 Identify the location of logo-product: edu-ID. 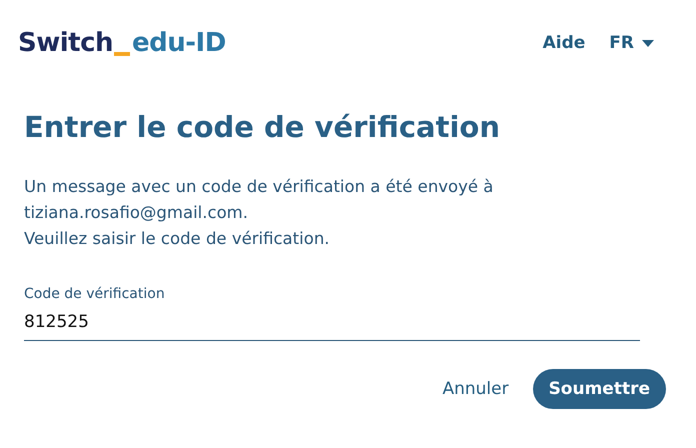
(179, 43).